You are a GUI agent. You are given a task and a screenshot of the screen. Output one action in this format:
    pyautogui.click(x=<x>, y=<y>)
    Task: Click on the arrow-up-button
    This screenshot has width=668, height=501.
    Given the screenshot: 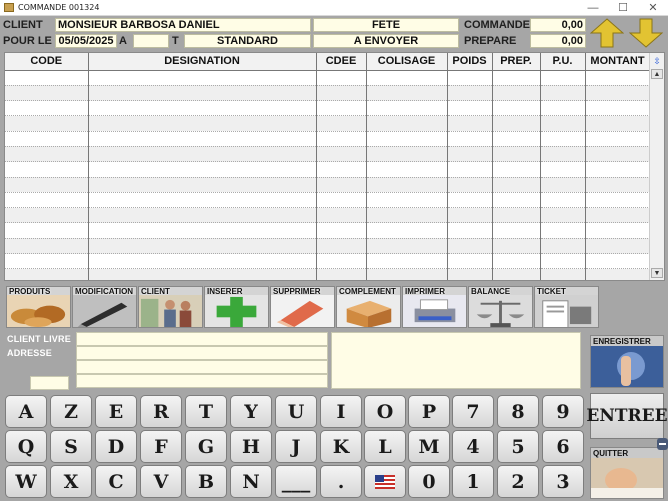 What is the action you would take?
    pyautogui.click(x=607, y=33)
    